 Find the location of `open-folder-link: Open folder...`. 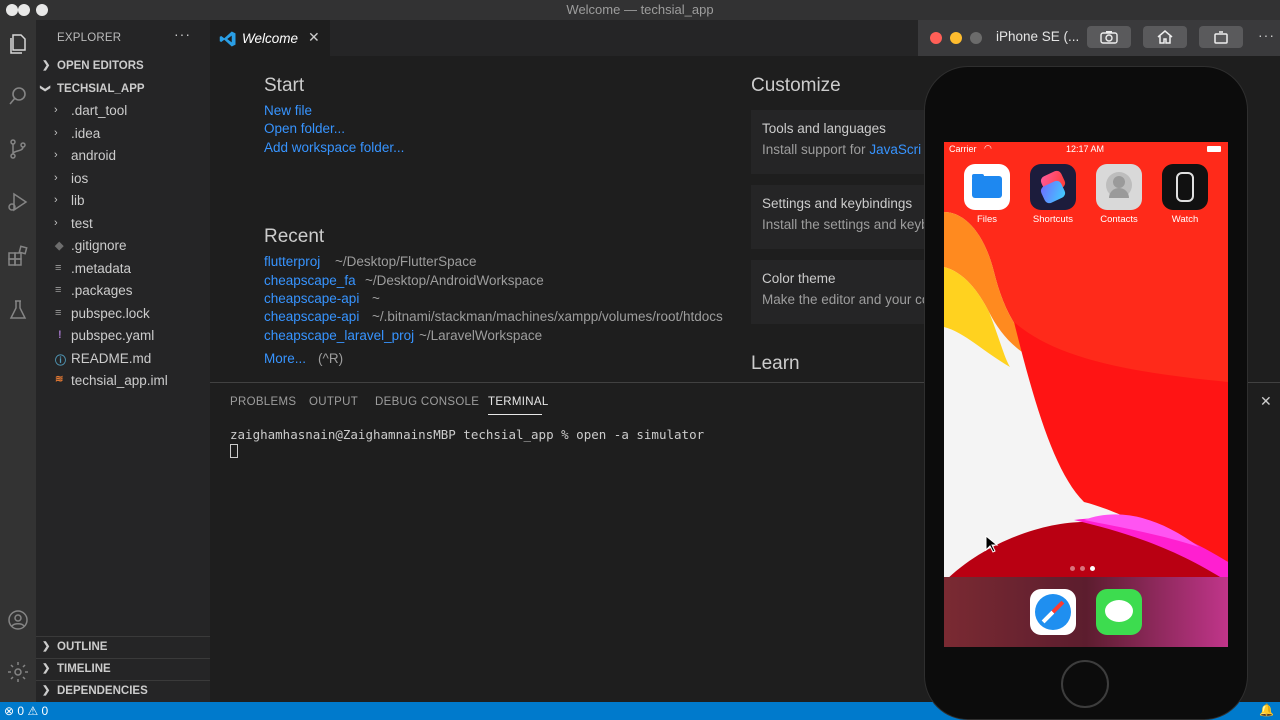

open-folder-link: Open folder... is located at coordinates (304, 128).